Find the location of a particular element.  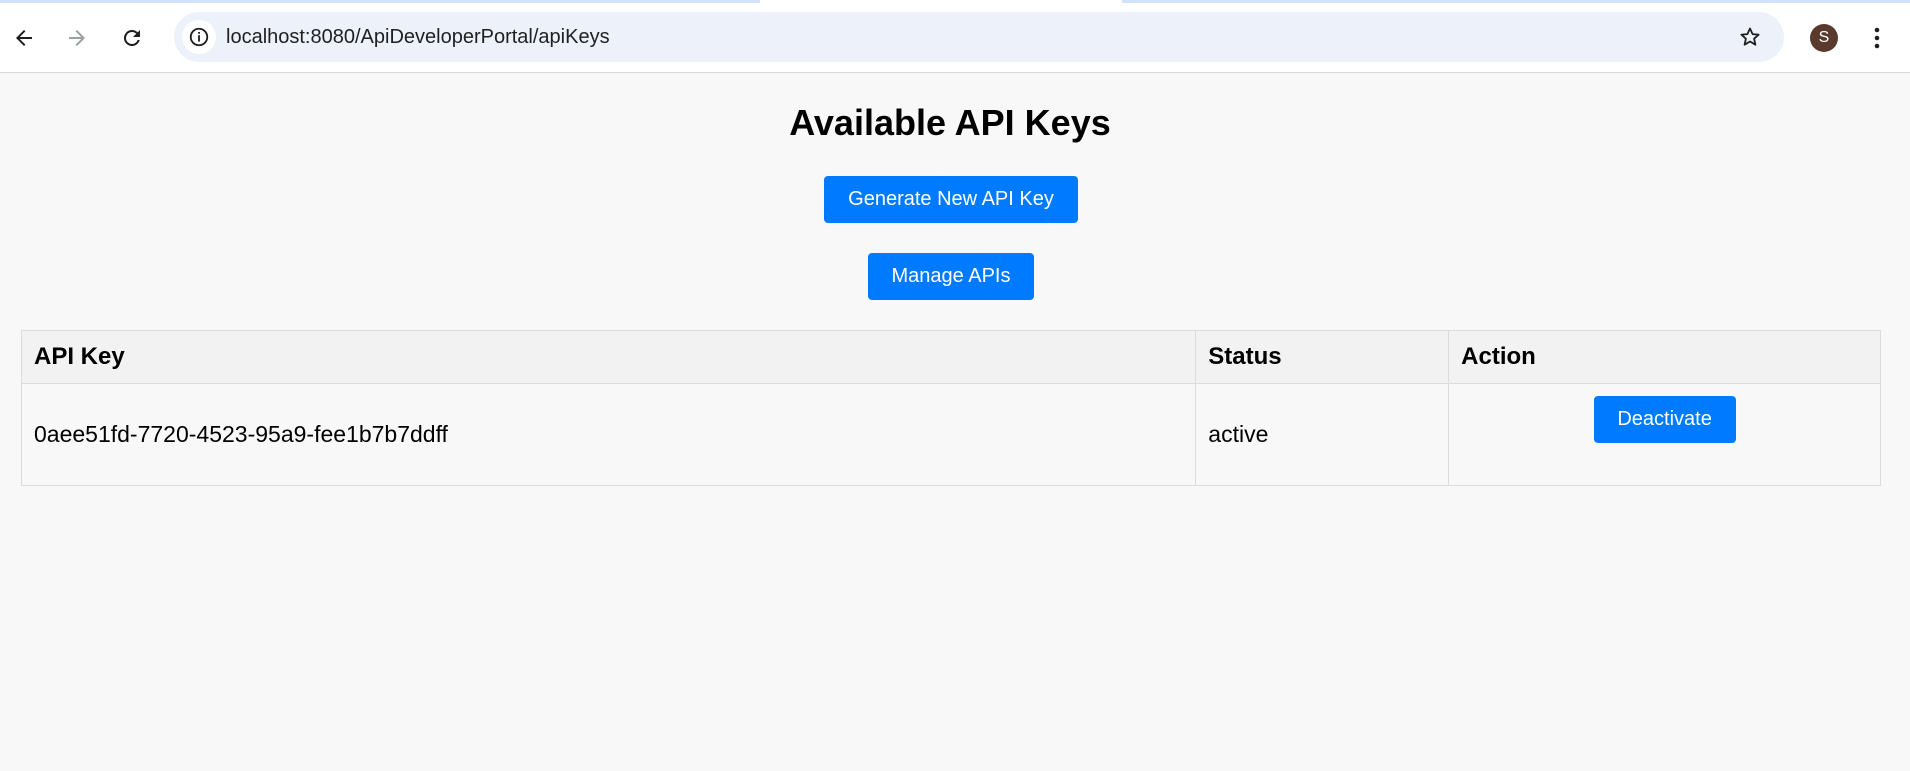

info-icon is located at coordinates (199, 37).